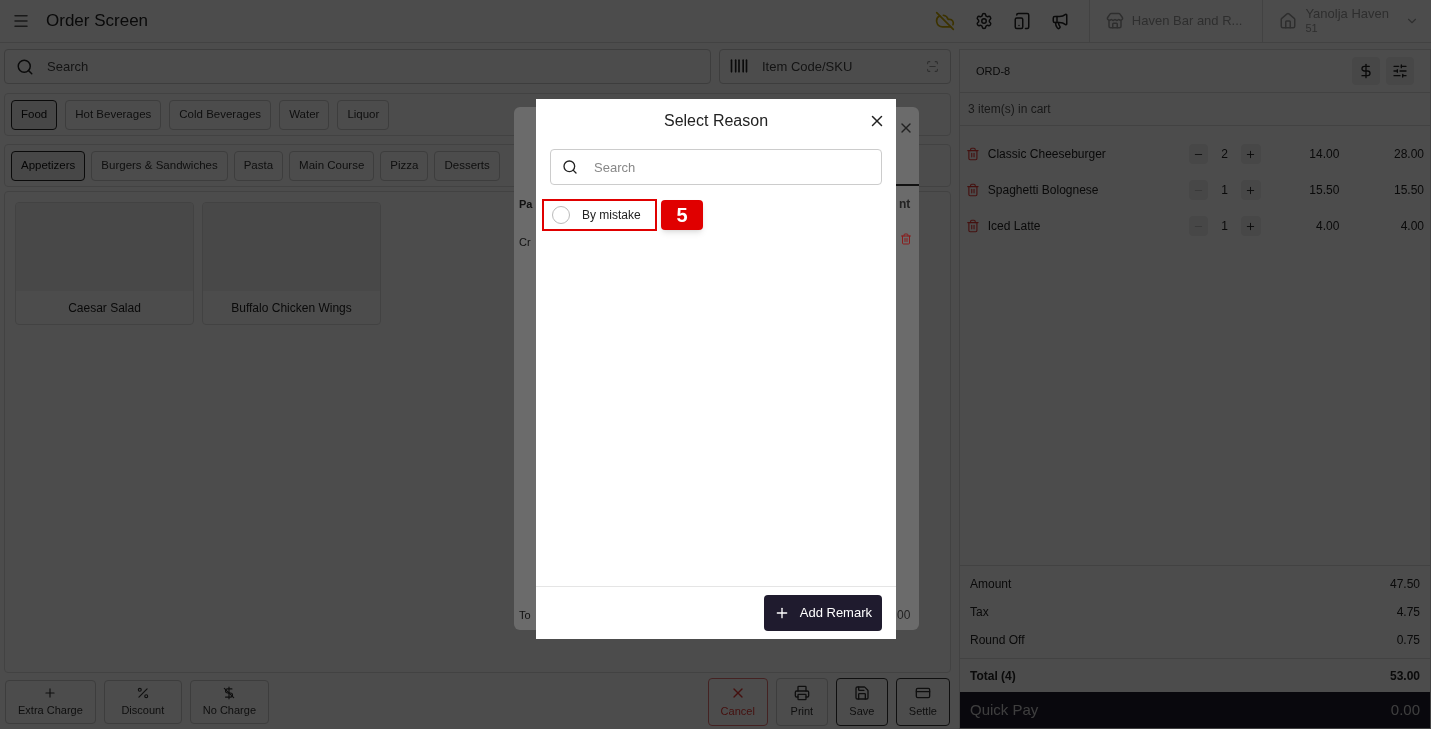 The width and height of the screenshot is (1431, 729). Describe the element at coordinates (991, 584) in the screenshot. I see `summary-label: Amount` at that location.